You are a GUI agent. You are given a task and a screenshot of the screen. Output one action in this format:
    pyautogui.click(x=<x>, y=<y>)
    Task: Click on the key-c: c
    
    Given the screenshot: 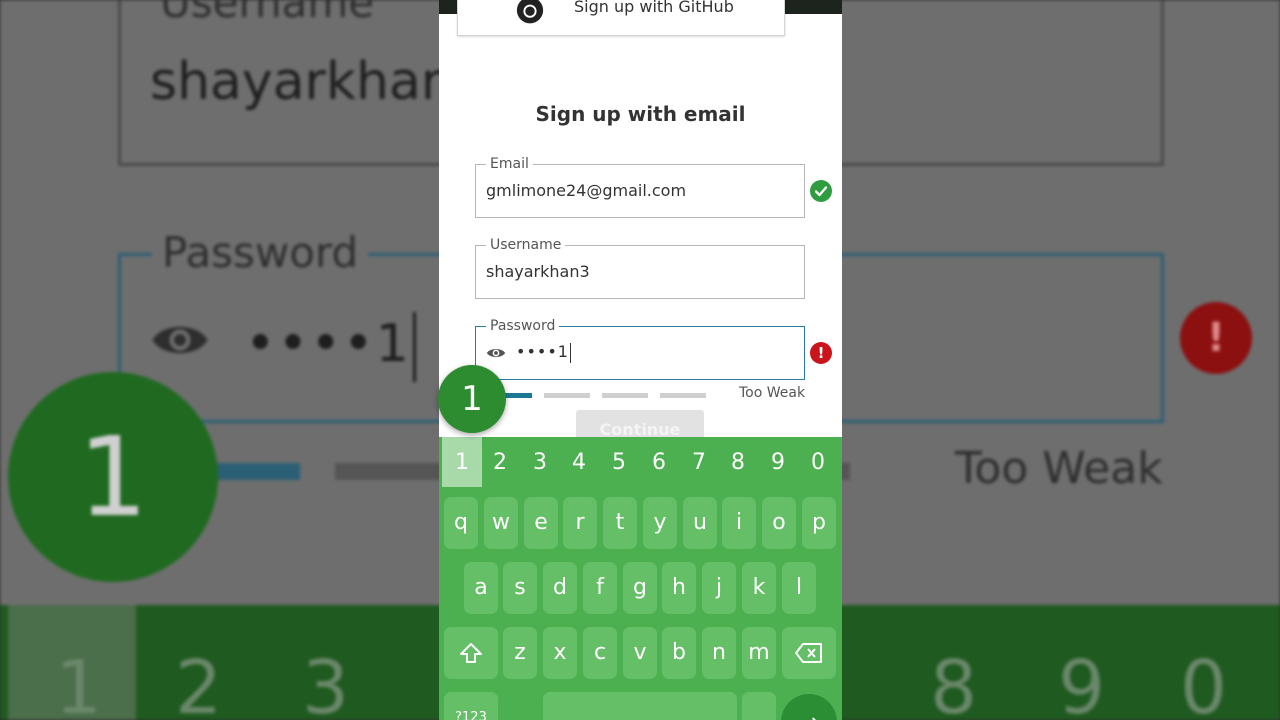 What is the action you would take?
    pyautogui.click(x=600, y=653)
    